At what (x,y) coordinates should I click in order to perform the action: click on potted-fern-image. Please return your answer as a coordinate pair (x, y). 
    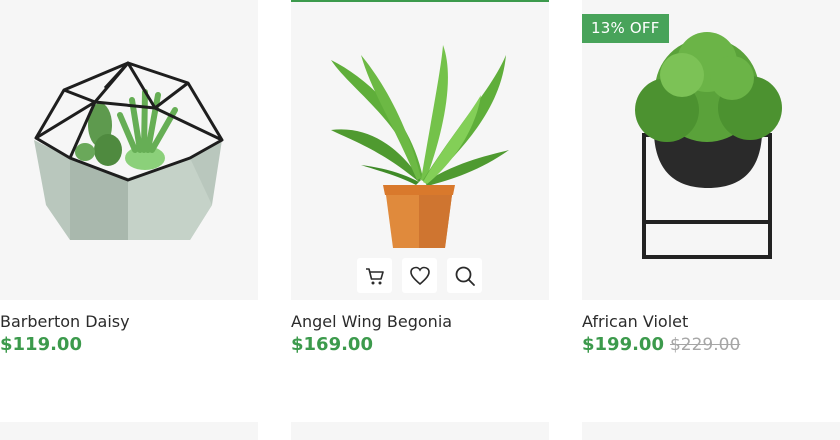
    Looking at the image, I should click on (420, 146).